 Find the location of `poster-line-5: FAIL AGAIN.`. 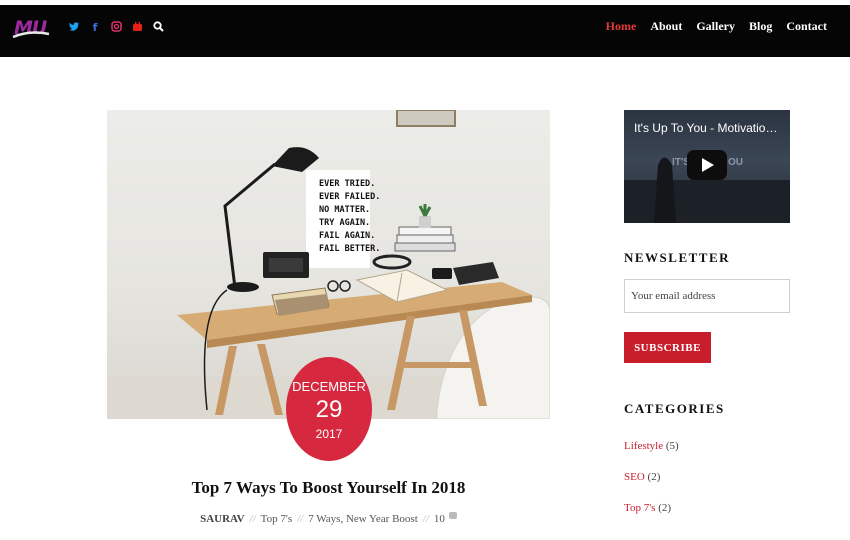

poster-line-5: FAIL AGAIN. is located at coordinates (347, 236).